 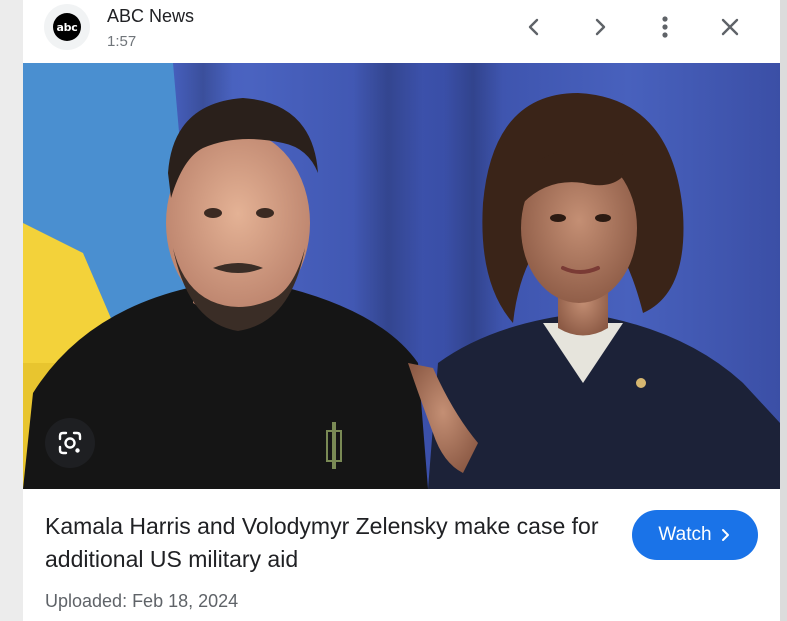 I want to click on more-options-button, so click(x=665, y=27).